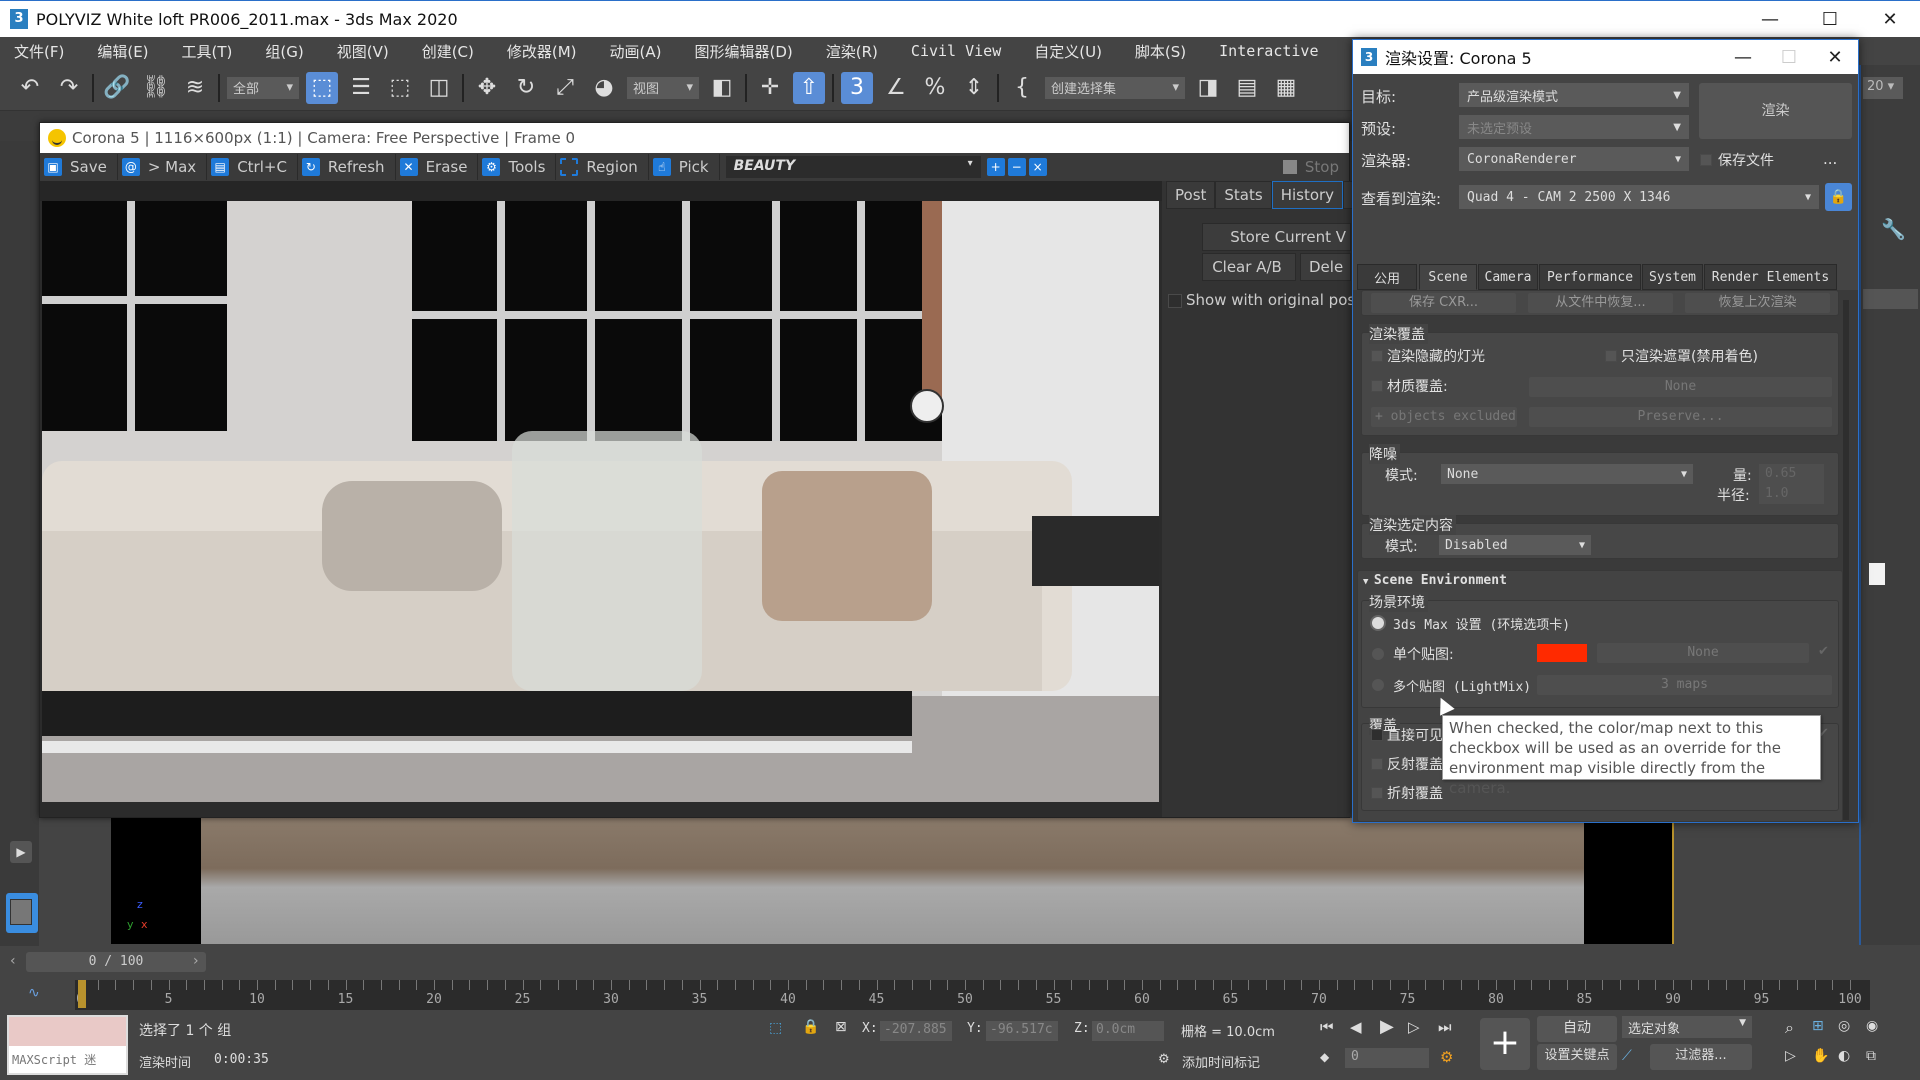 The height and width of the screenshot is (1080, 1920). Describe the element at coordinates (1163, 51) in the screenshot. I see `menu-scripting: 脚本(S)` at that location.